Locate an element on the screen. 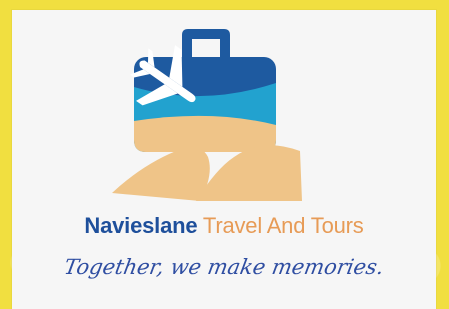 This screenshot has width=449, height=309. brand-name: Navieslane Travel And Tours is located at coordinates (224, 226).